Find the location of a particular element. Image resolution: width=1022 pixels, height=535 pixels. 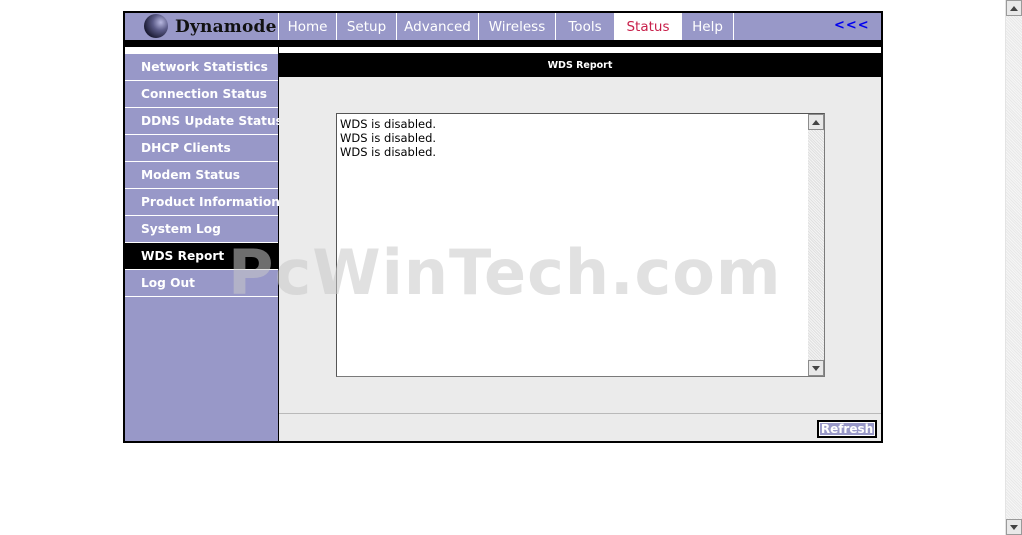

page-scroll-down-button is located at coordinates (1014, 527).